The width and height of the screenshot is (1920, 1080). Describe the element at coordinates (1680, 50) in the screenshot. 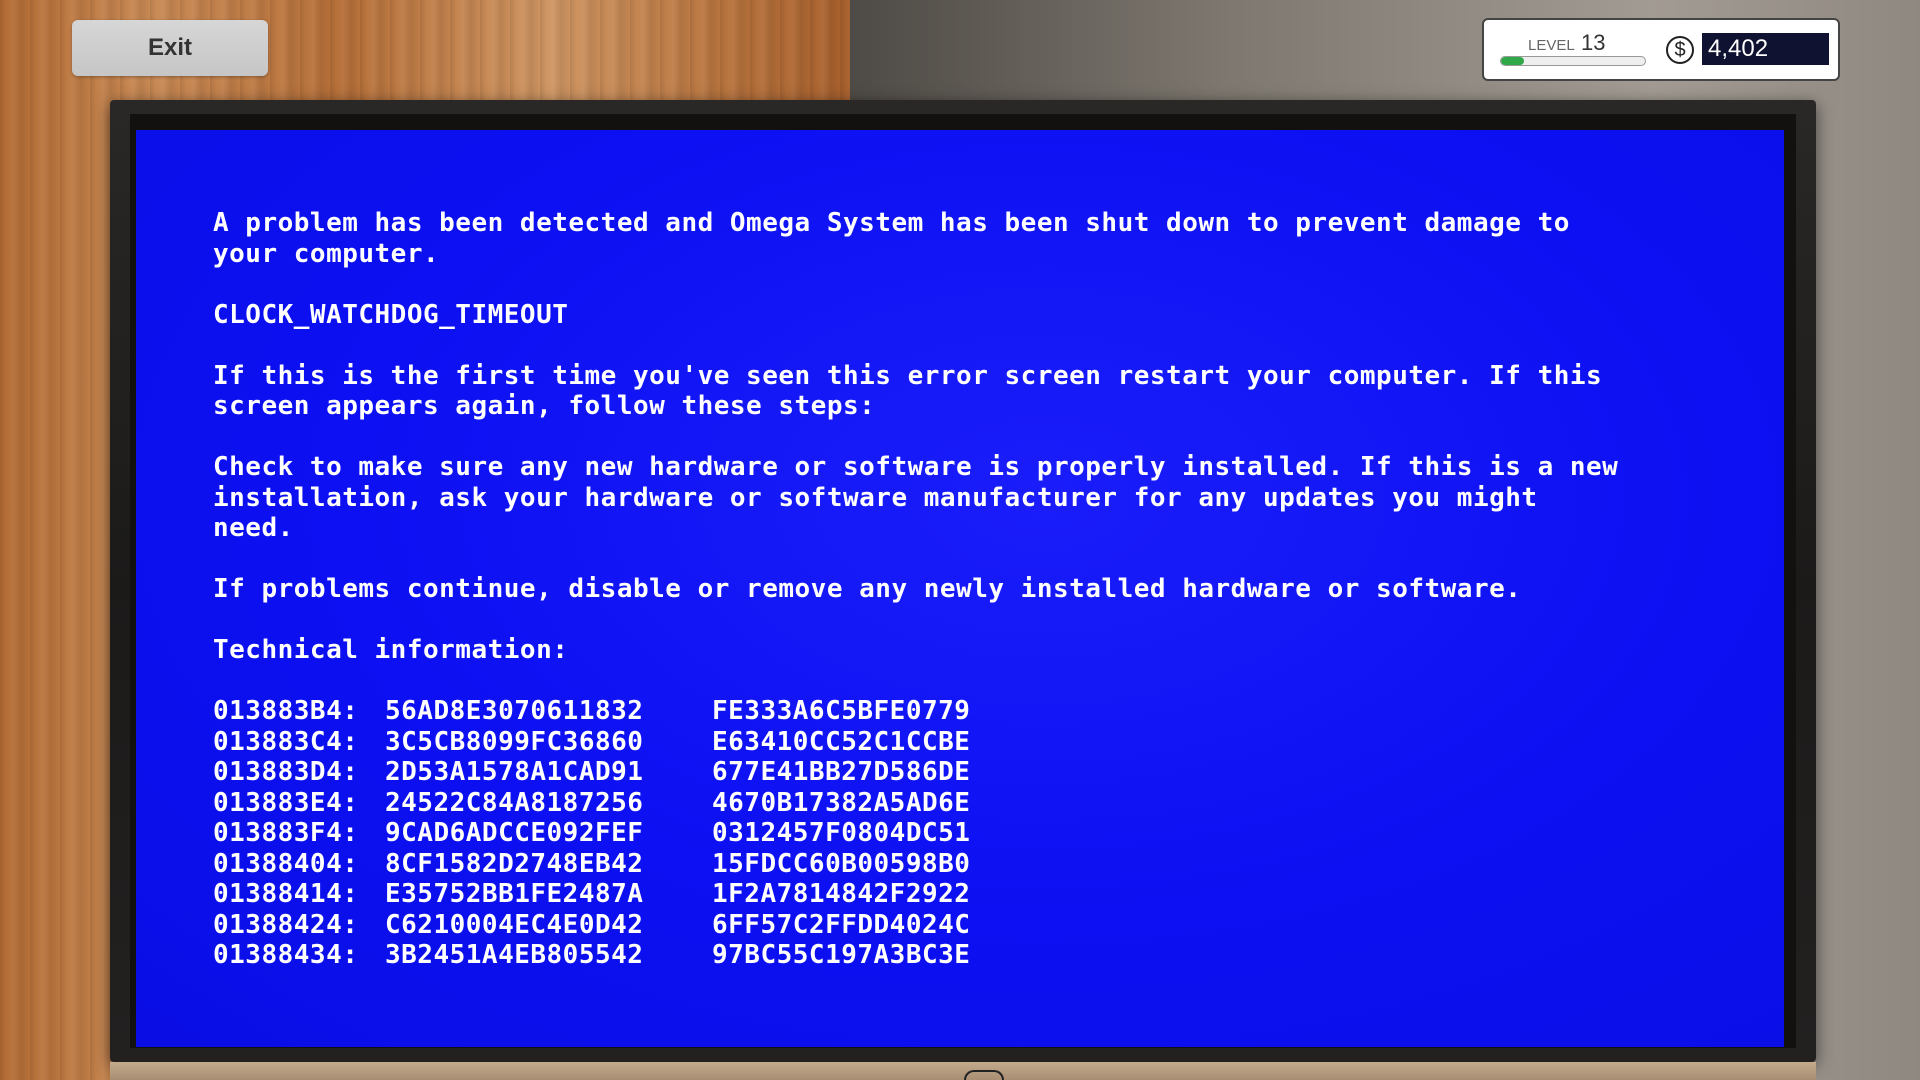

I see `dollar-icon: $` at that location.